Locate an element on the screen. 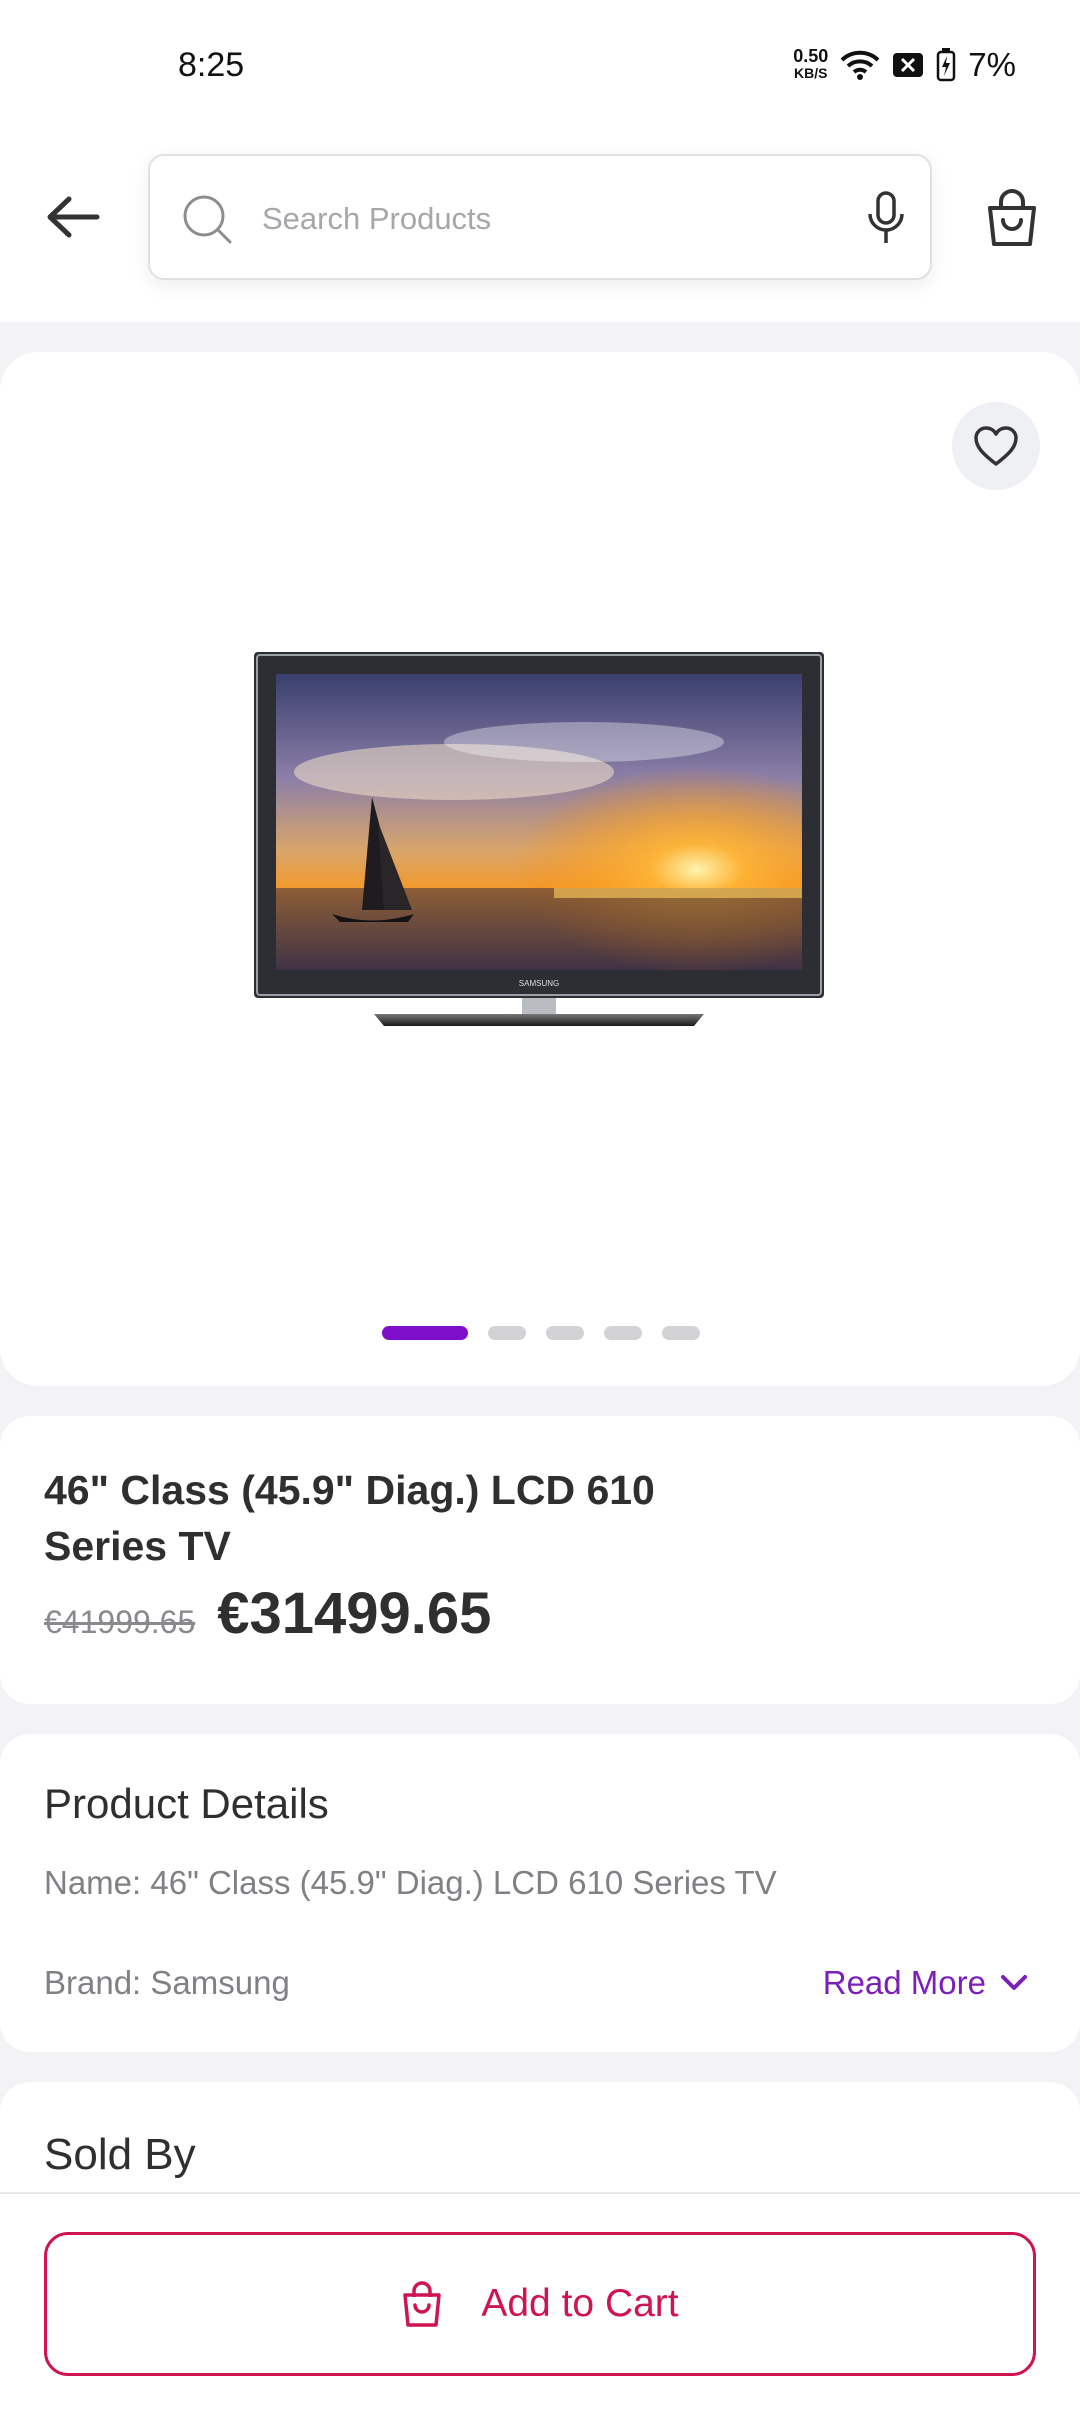 This screenshot has width=1080, height=2412. top-app-bar is located at coordinates (540, 228).